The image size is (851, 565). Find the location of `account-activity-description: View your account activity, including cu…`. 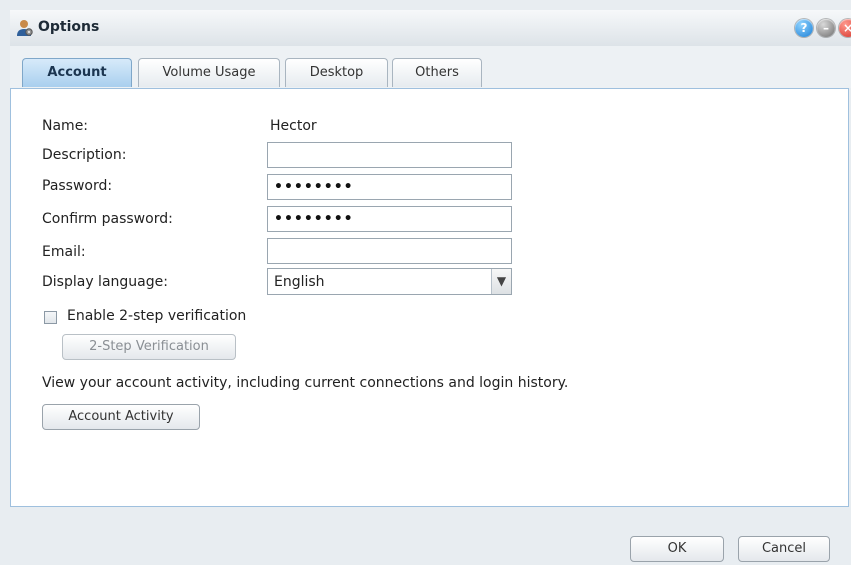

account-activity-description: View your account activity, including cu… is located at coordinates (305, 383).